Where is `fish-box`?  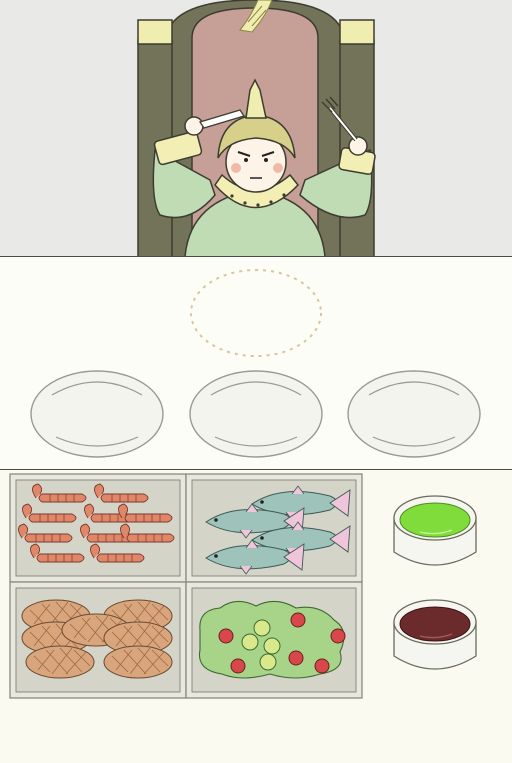
fish-box is located at coordinates (274, 528).